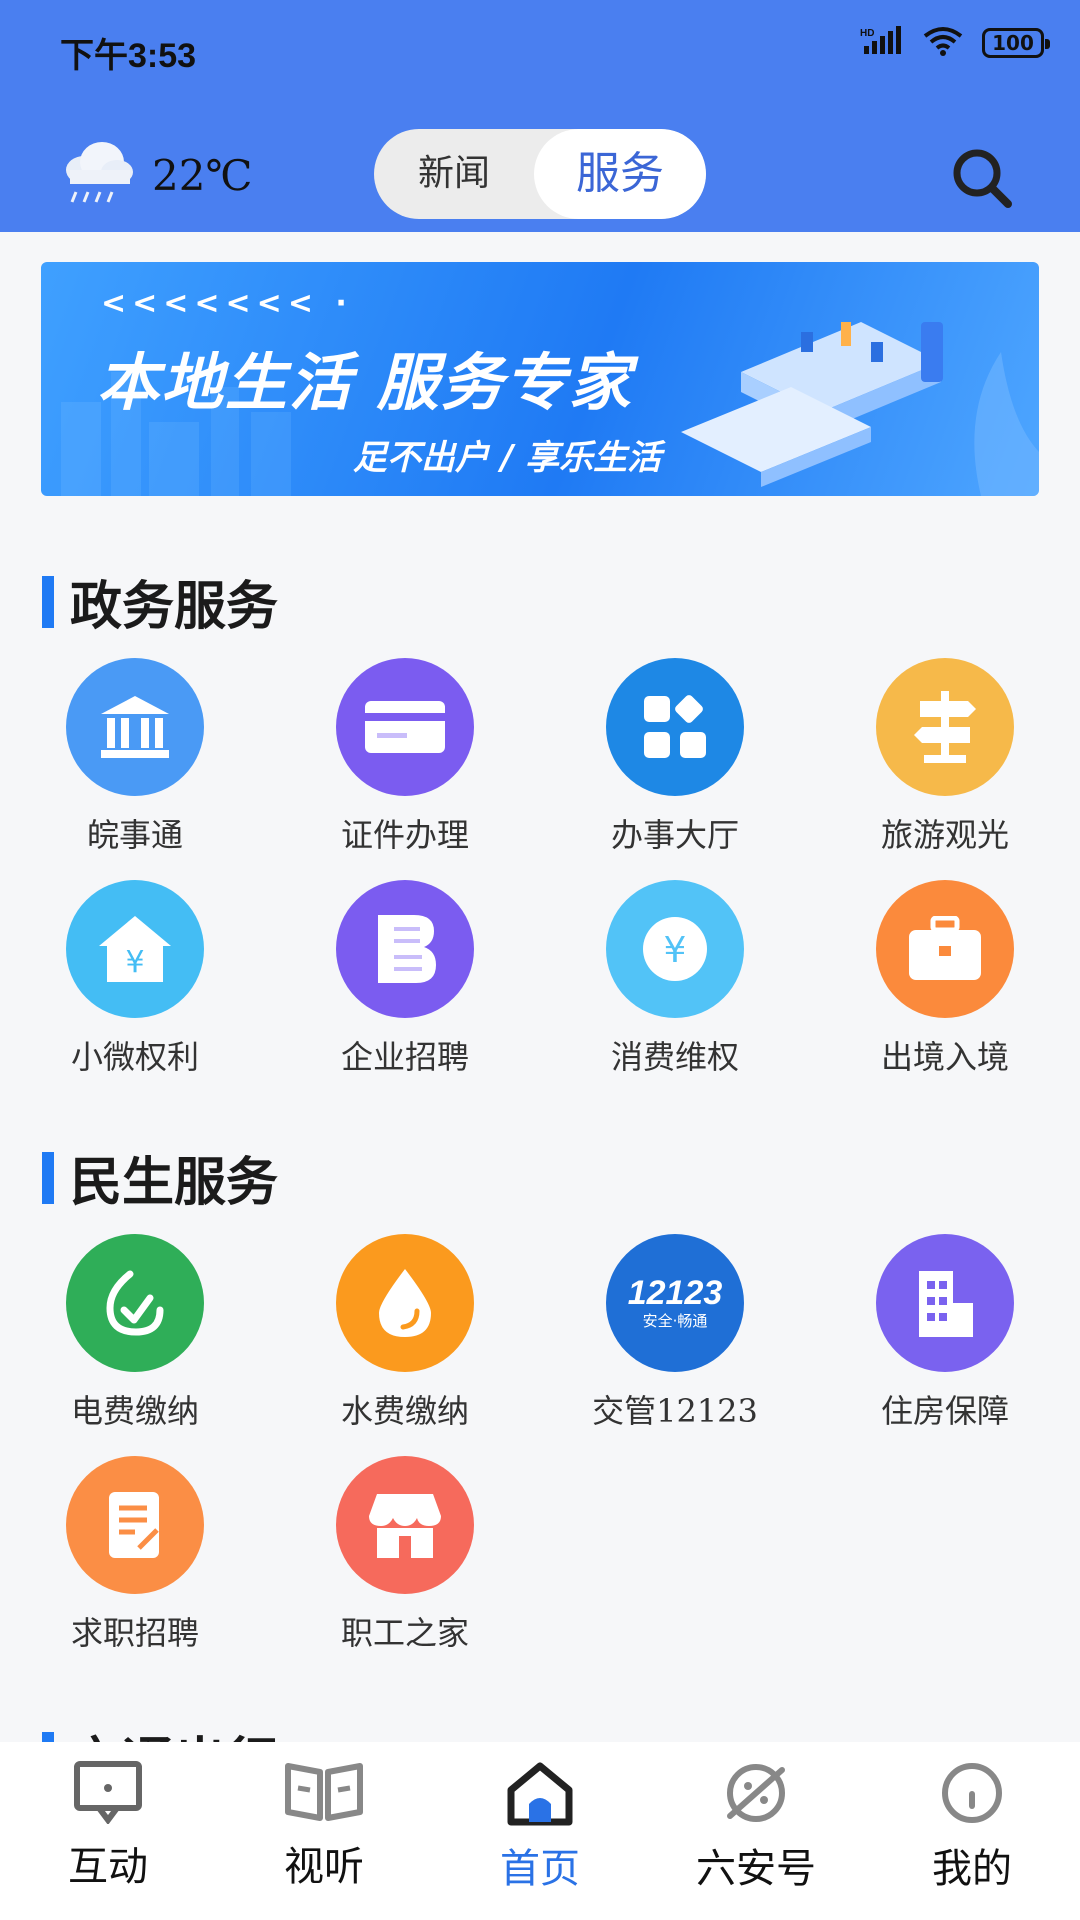 The width and height of the screenshot is (1080, 1920). I want to click on service-wanshitong: 皖事通, so click(135, 757).